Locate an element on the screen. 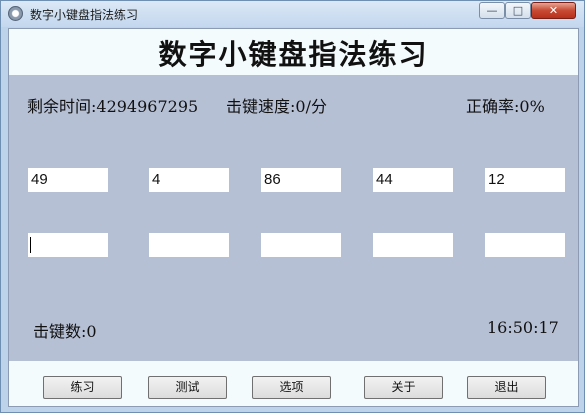  target-number-1: 49 is located at coordinates (68, 180).